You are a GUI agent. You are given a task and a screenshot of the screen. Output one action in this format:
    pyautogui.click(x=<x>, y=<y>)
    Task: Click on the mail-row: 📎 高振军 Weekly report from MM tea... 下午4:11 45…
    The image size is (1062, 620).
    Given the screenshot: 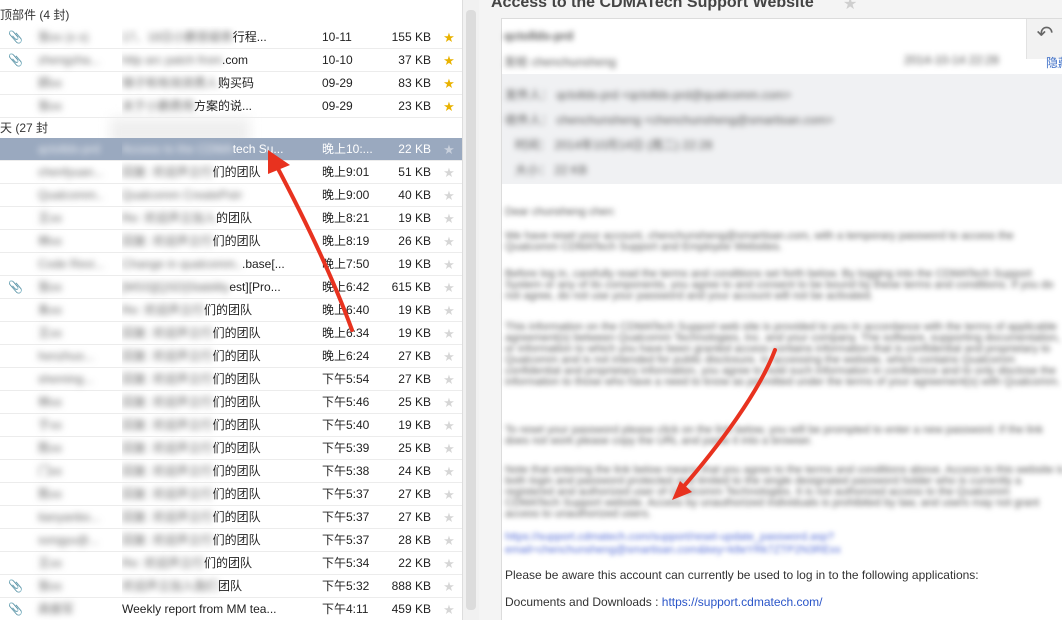 What is the action you would take?
    pyautogui.click(x=231, y=609)
    